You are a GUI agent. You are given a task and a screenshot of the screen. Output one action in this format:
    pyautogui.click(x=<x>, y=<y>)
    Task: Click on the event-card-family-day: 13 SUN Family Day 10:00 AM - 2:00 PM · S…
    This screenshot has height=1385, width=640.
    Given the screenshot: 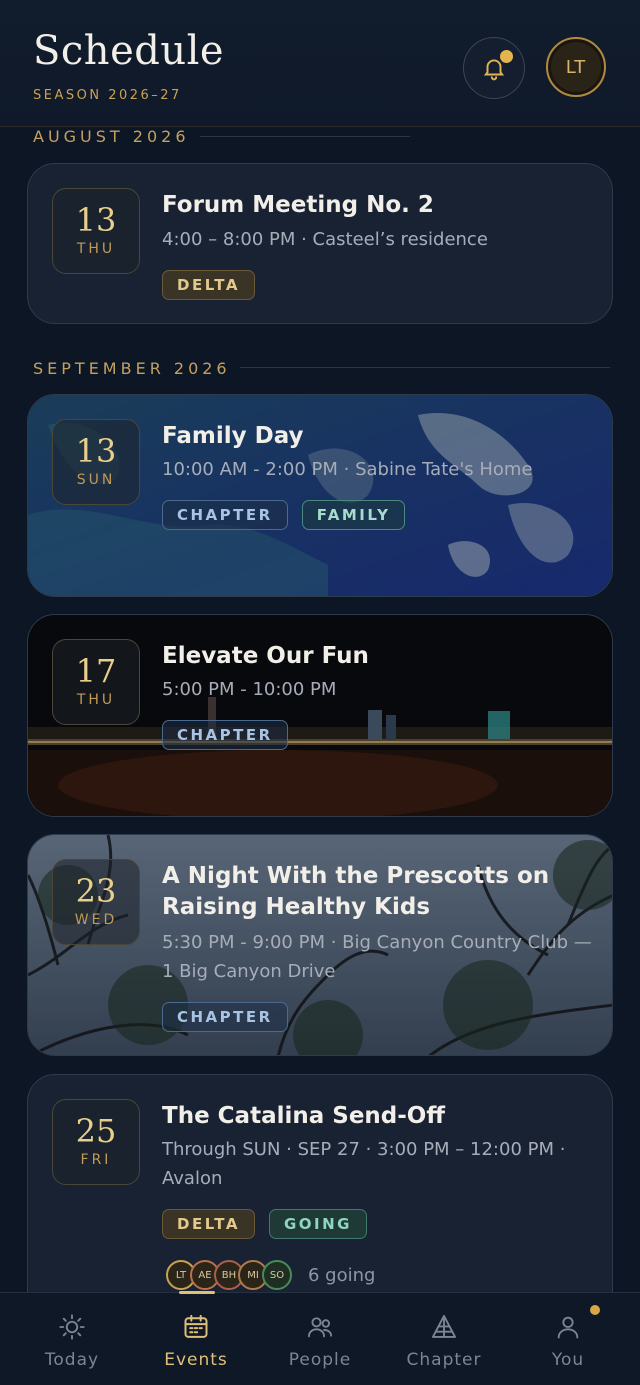 What is the action you would take?
    pyautogui.click(x=320, y=495)
    